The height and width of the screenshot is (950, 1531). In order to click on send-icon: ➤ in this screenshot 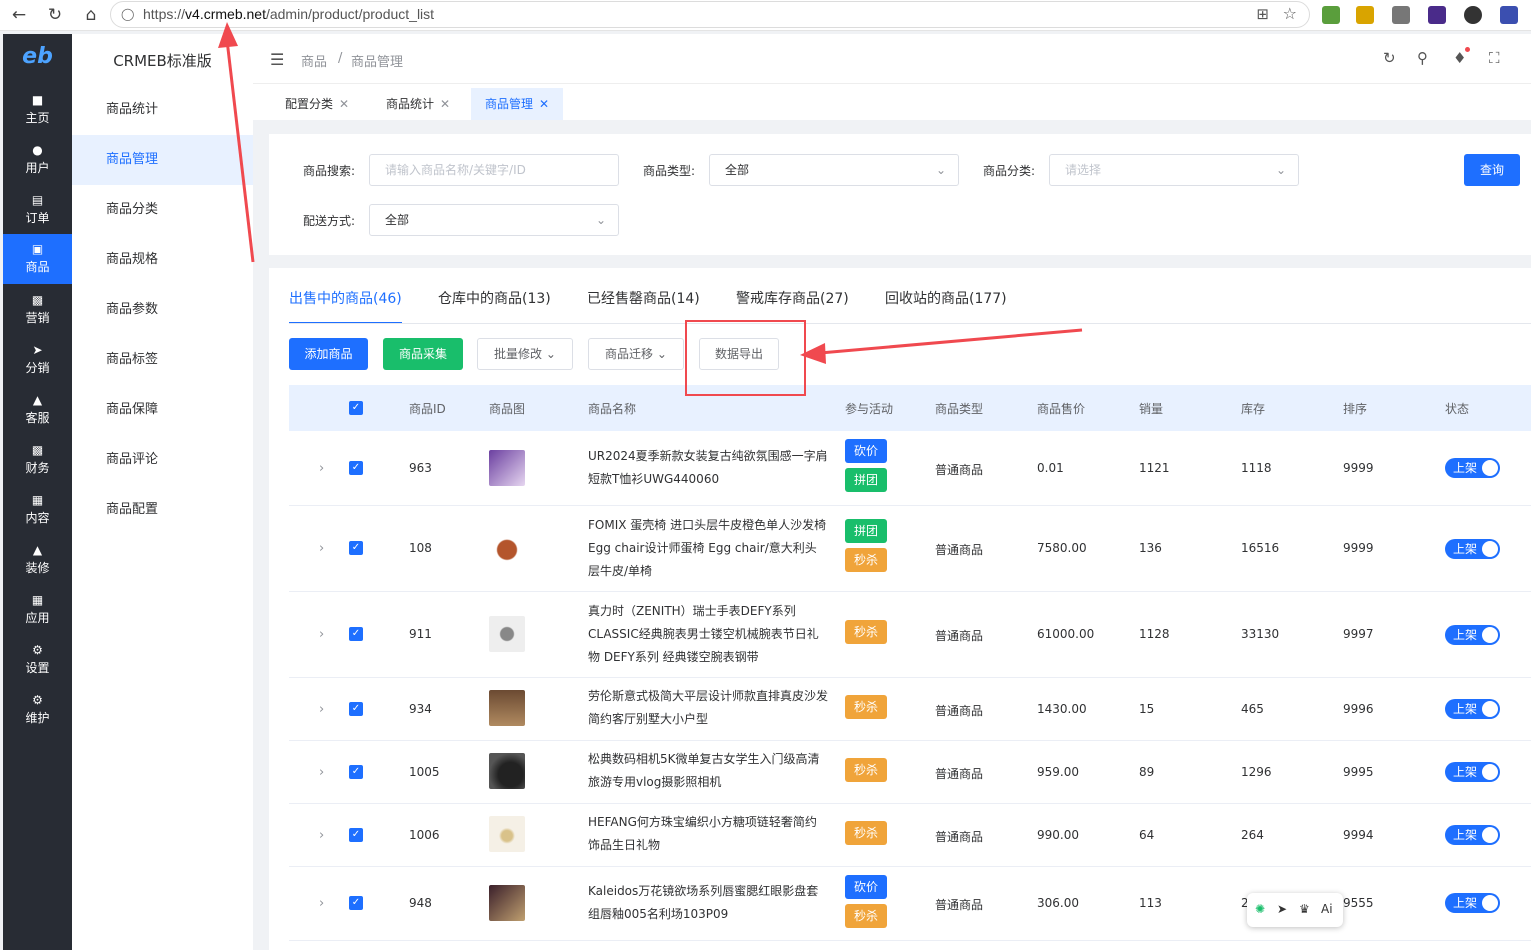, I will do `click(1282, 909)`.